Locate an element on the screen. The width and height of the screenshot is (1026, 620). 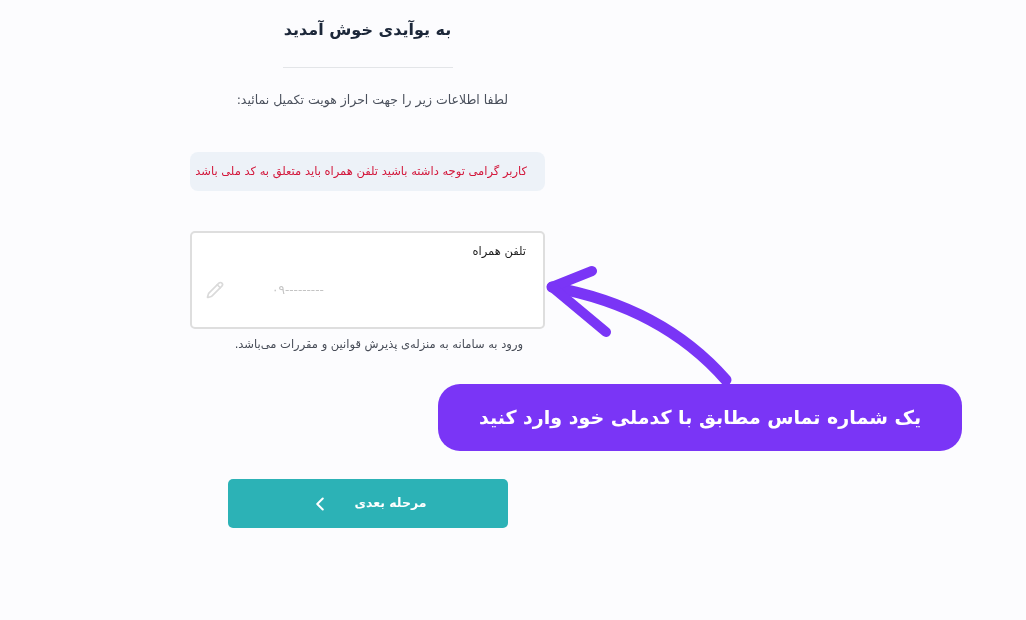
field-label: تلفن همراه is located at coordinates (499, 251).